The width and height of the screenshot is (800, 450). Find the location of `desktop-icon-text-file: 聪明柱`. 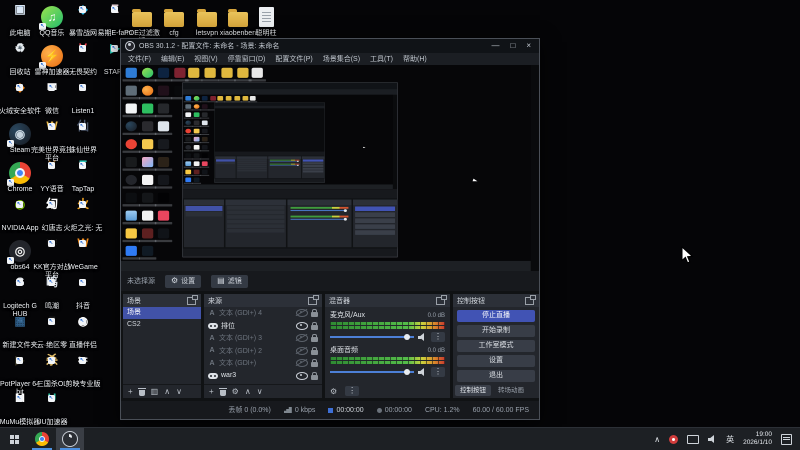

desktop-icon-text-file: 聪明柱 is located at coordinates (266, 21).